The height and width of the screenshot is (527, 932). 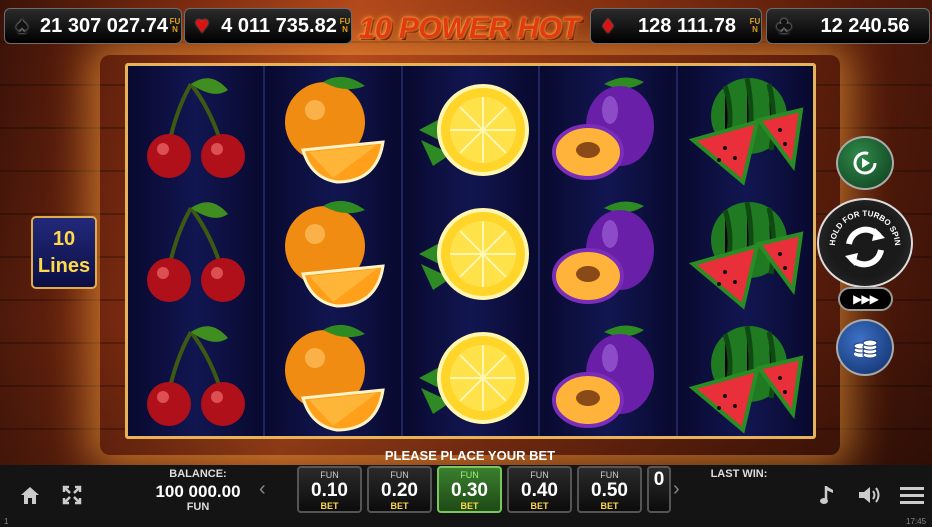 I want to click on autoplay-button, so click(x=865, y=163).